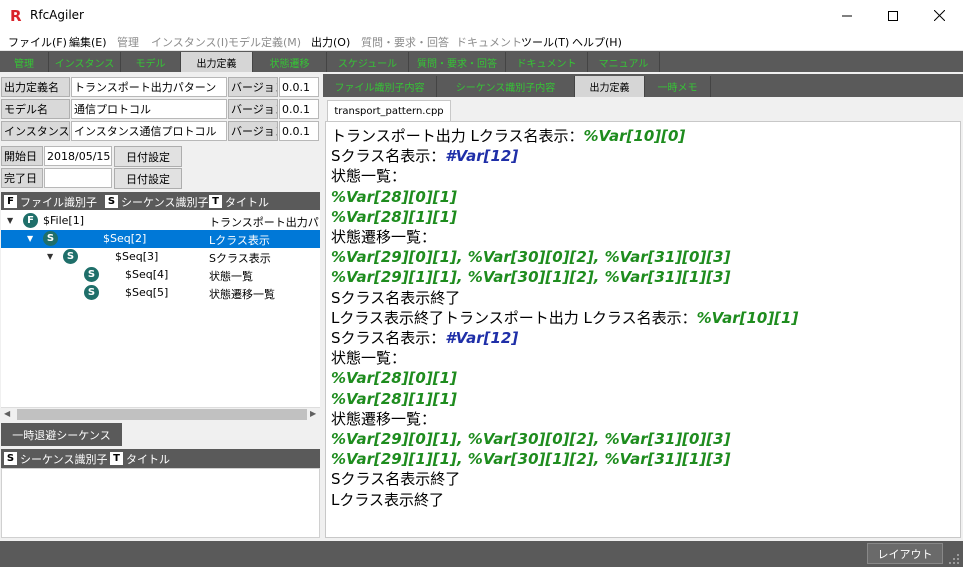  I want to click on scroll-left-icon: ◀, so click(7, 413).